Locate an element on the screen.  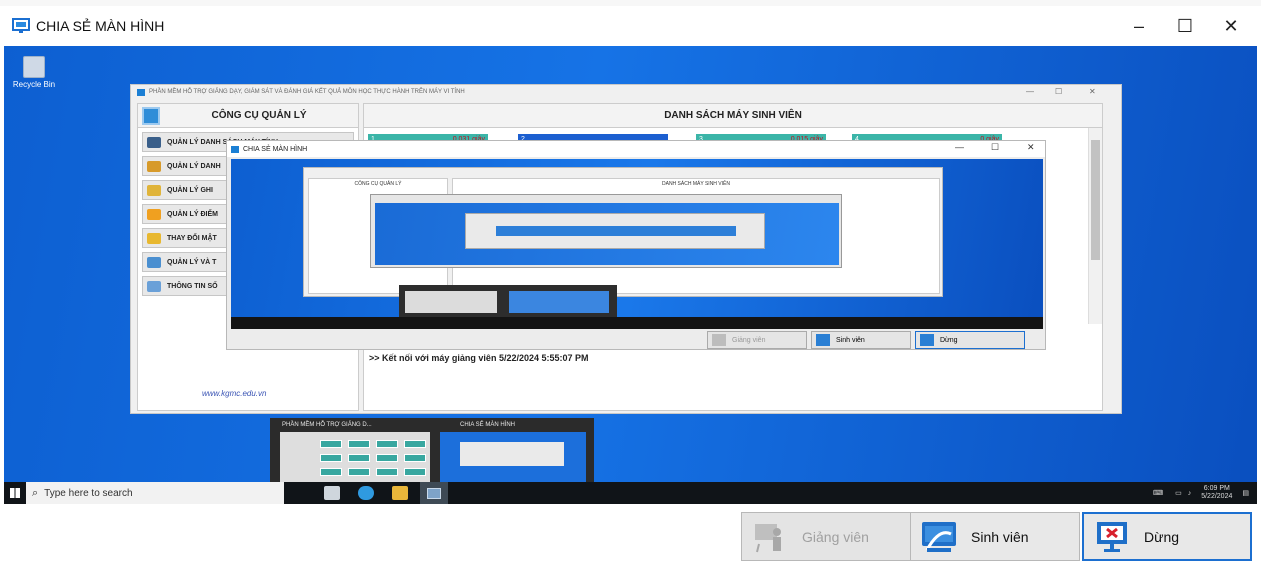
teacher-icon is located at coordinates (770, 537).